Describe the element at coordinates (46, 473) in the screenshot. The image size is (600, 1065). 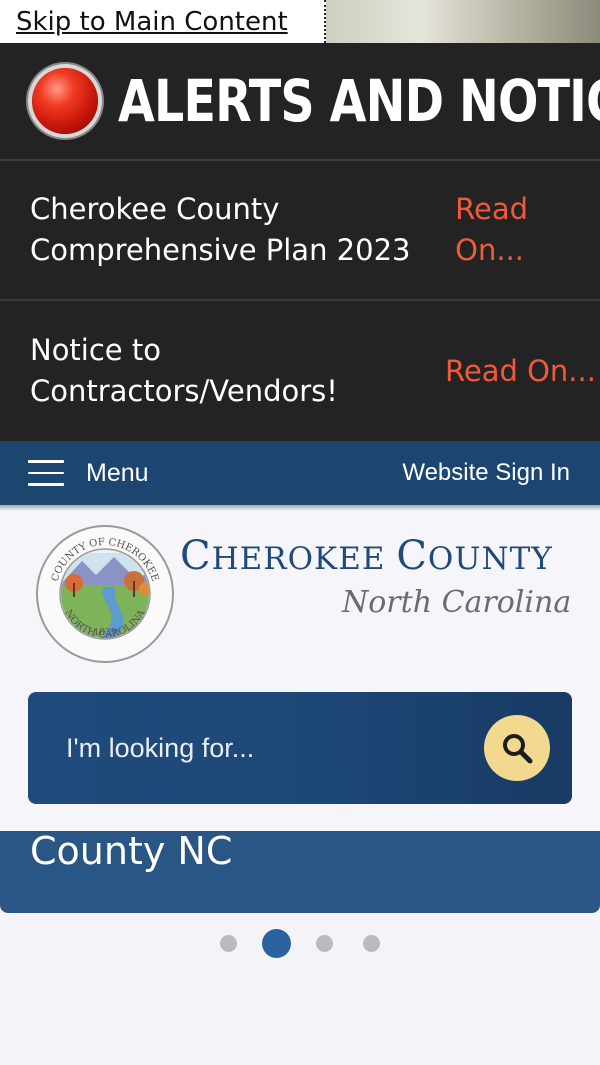
I see `hamburger-menu-icon` at that location.